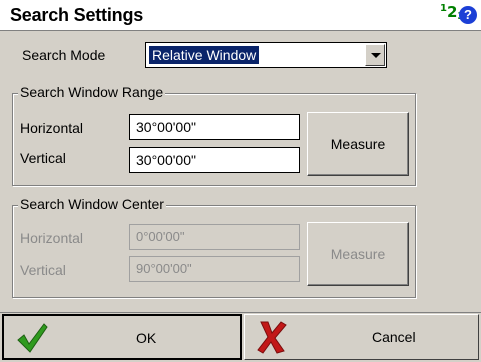 The height and width of the screenshot is (362, 481). I want to click on search-window-range-legend: Search Window Range, so click(92, 92).